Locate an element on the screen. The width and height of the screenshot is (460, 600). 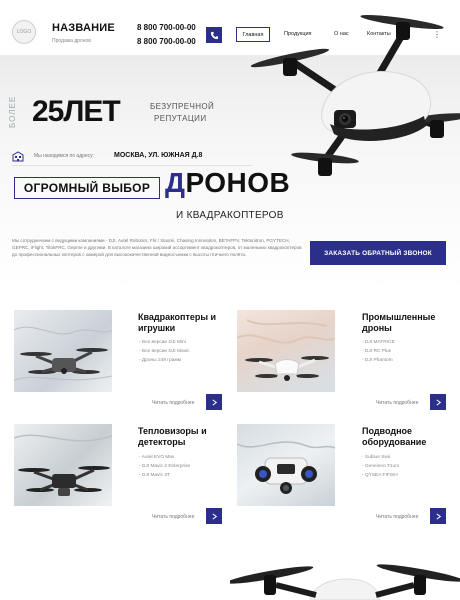
reputation-text: БЕЗУПРЕЧНОЙ РЕПУТАЦИИ is located at coordinates (185, 113).